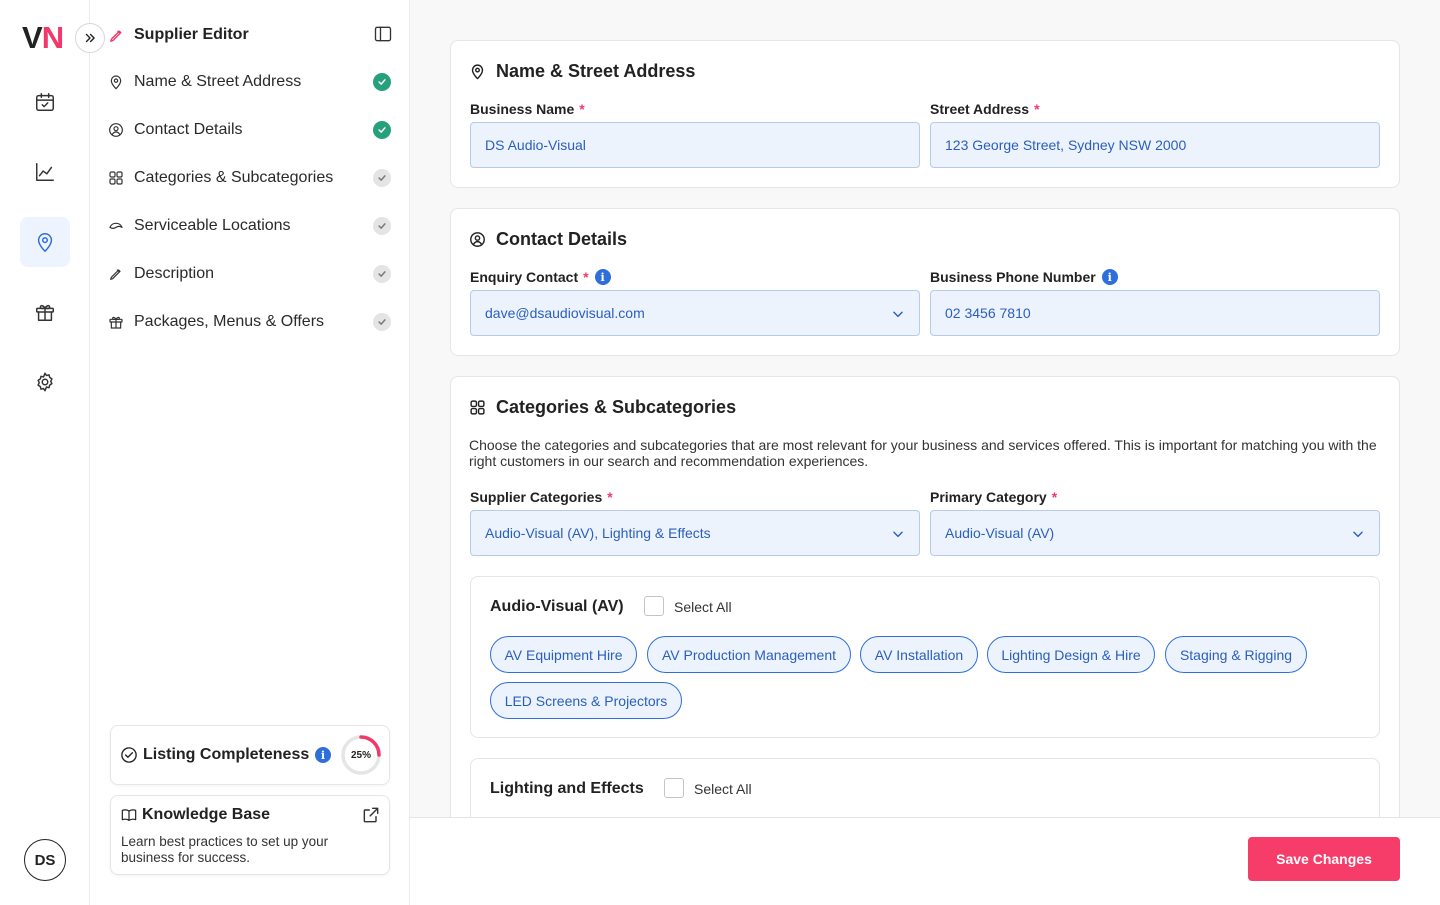  Describe the element at coordinates (129, 815) in the screenshot. I see `book-open-icon` at that location.